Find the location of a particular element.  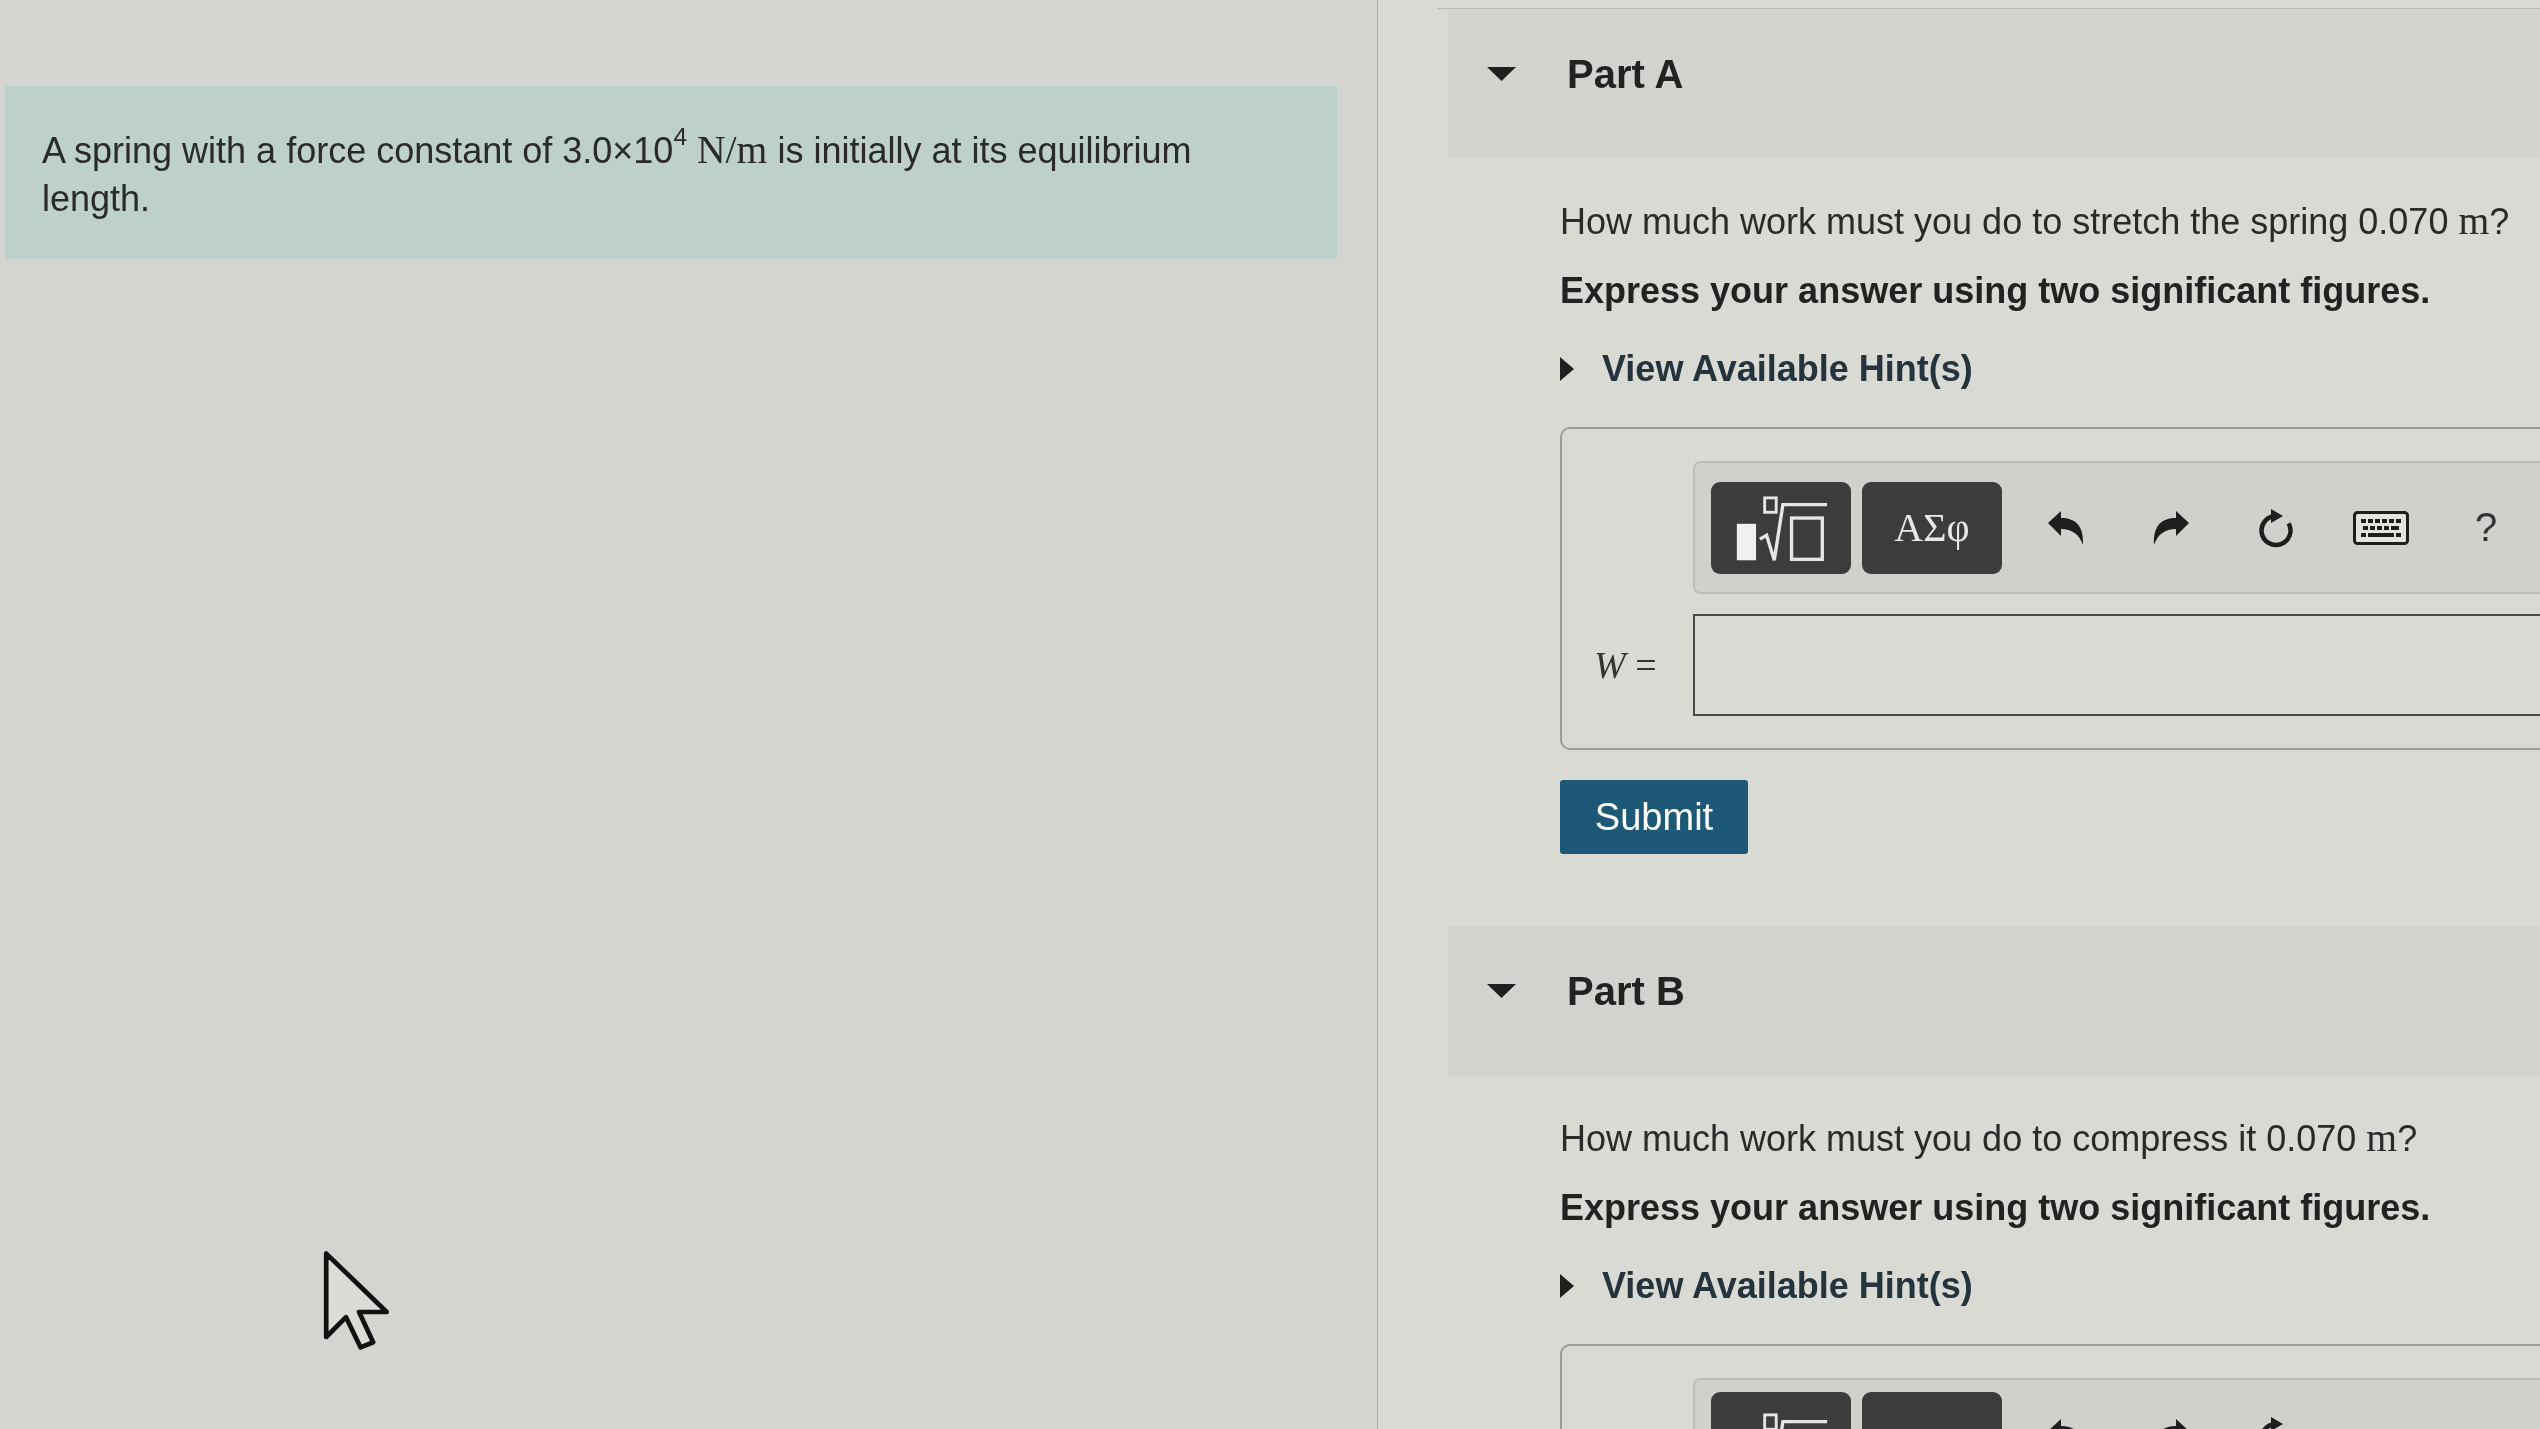

answer-field is located at coordinates (2116, 665).